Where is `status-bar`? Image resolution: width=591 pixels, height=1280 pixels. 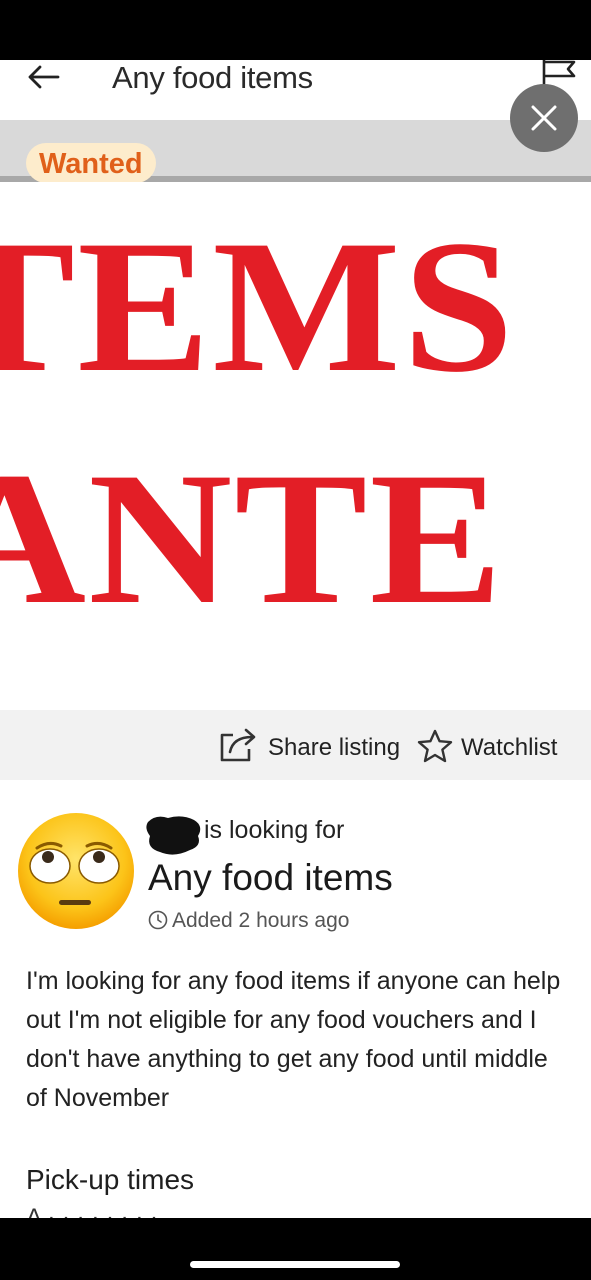 status-bar is located at coordinates (295, 30).